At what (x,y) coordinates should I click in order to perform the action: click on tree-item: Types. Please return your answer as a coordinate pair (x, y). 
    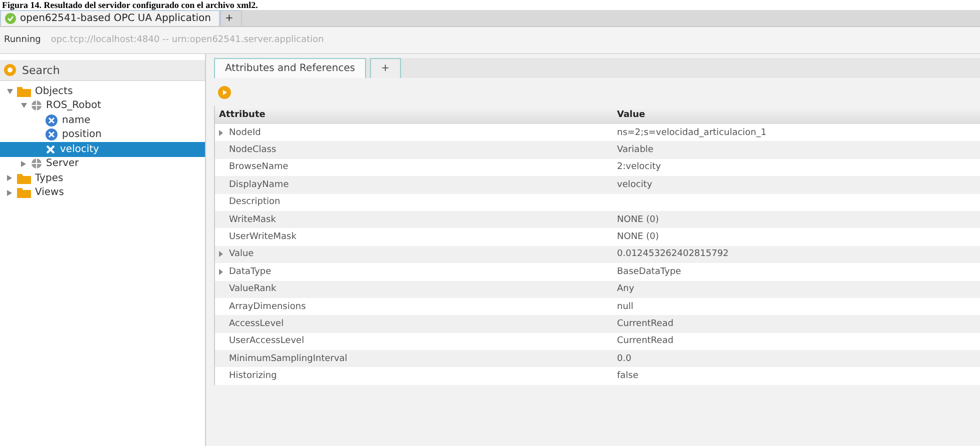
    Looking at the image, I should click on (102, 178).